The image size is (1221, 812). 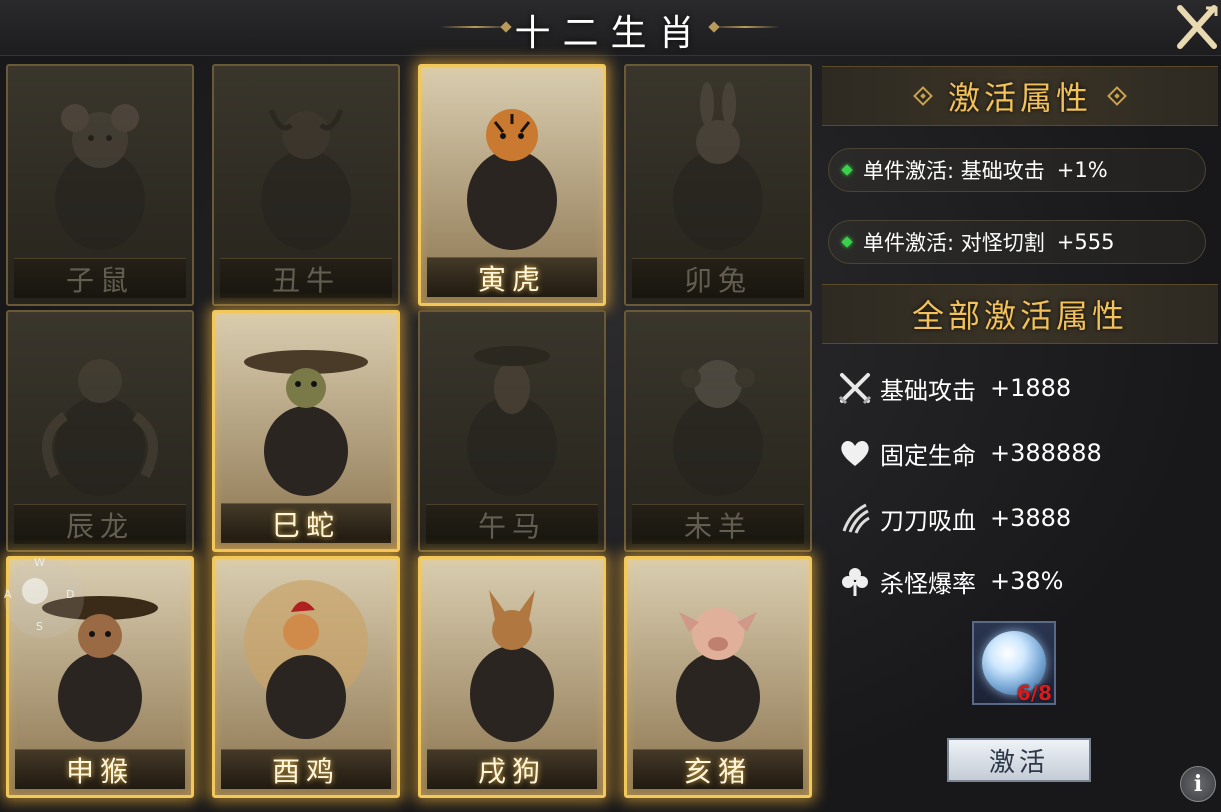 What do you see at coordinates (1085, 242) in the screenshot?
I see `single-activation-value: +555` at bounding box center [1085, 242].